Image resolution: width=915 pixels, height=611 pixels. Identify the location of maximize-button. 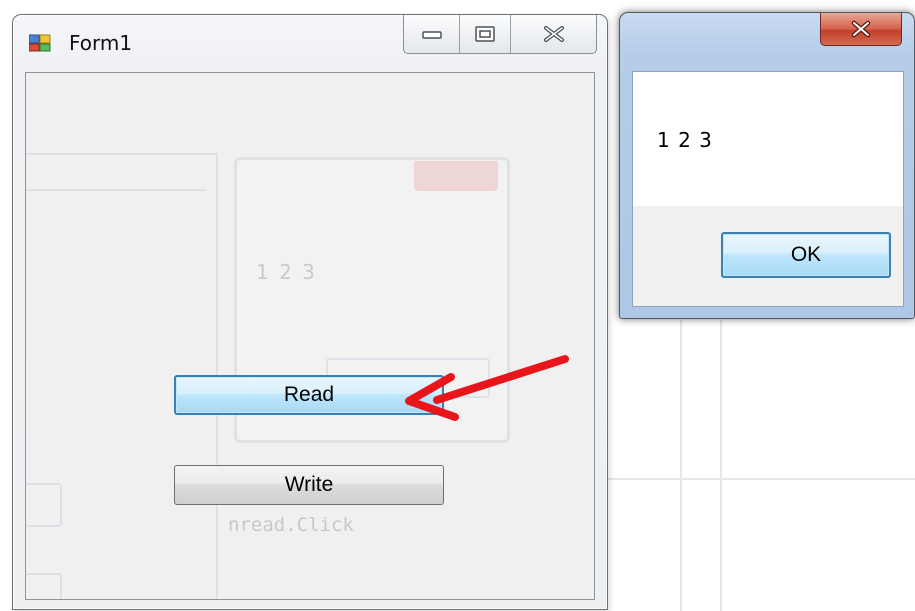
(484, 34).